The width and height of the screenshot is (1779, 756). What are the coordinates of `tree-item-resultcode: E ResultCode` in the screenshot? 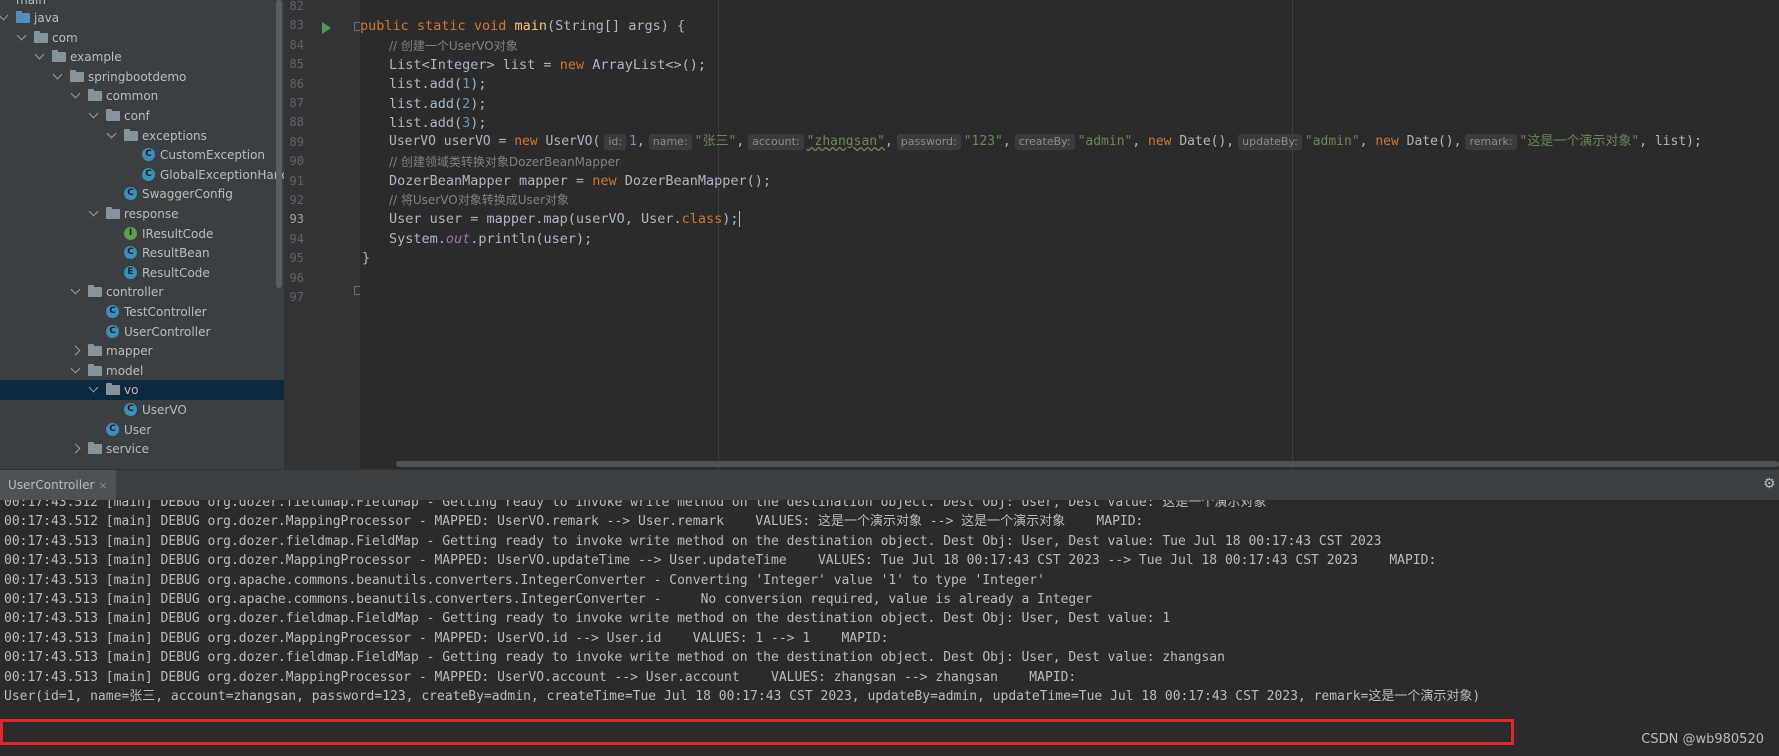 It's located at (142, 273).